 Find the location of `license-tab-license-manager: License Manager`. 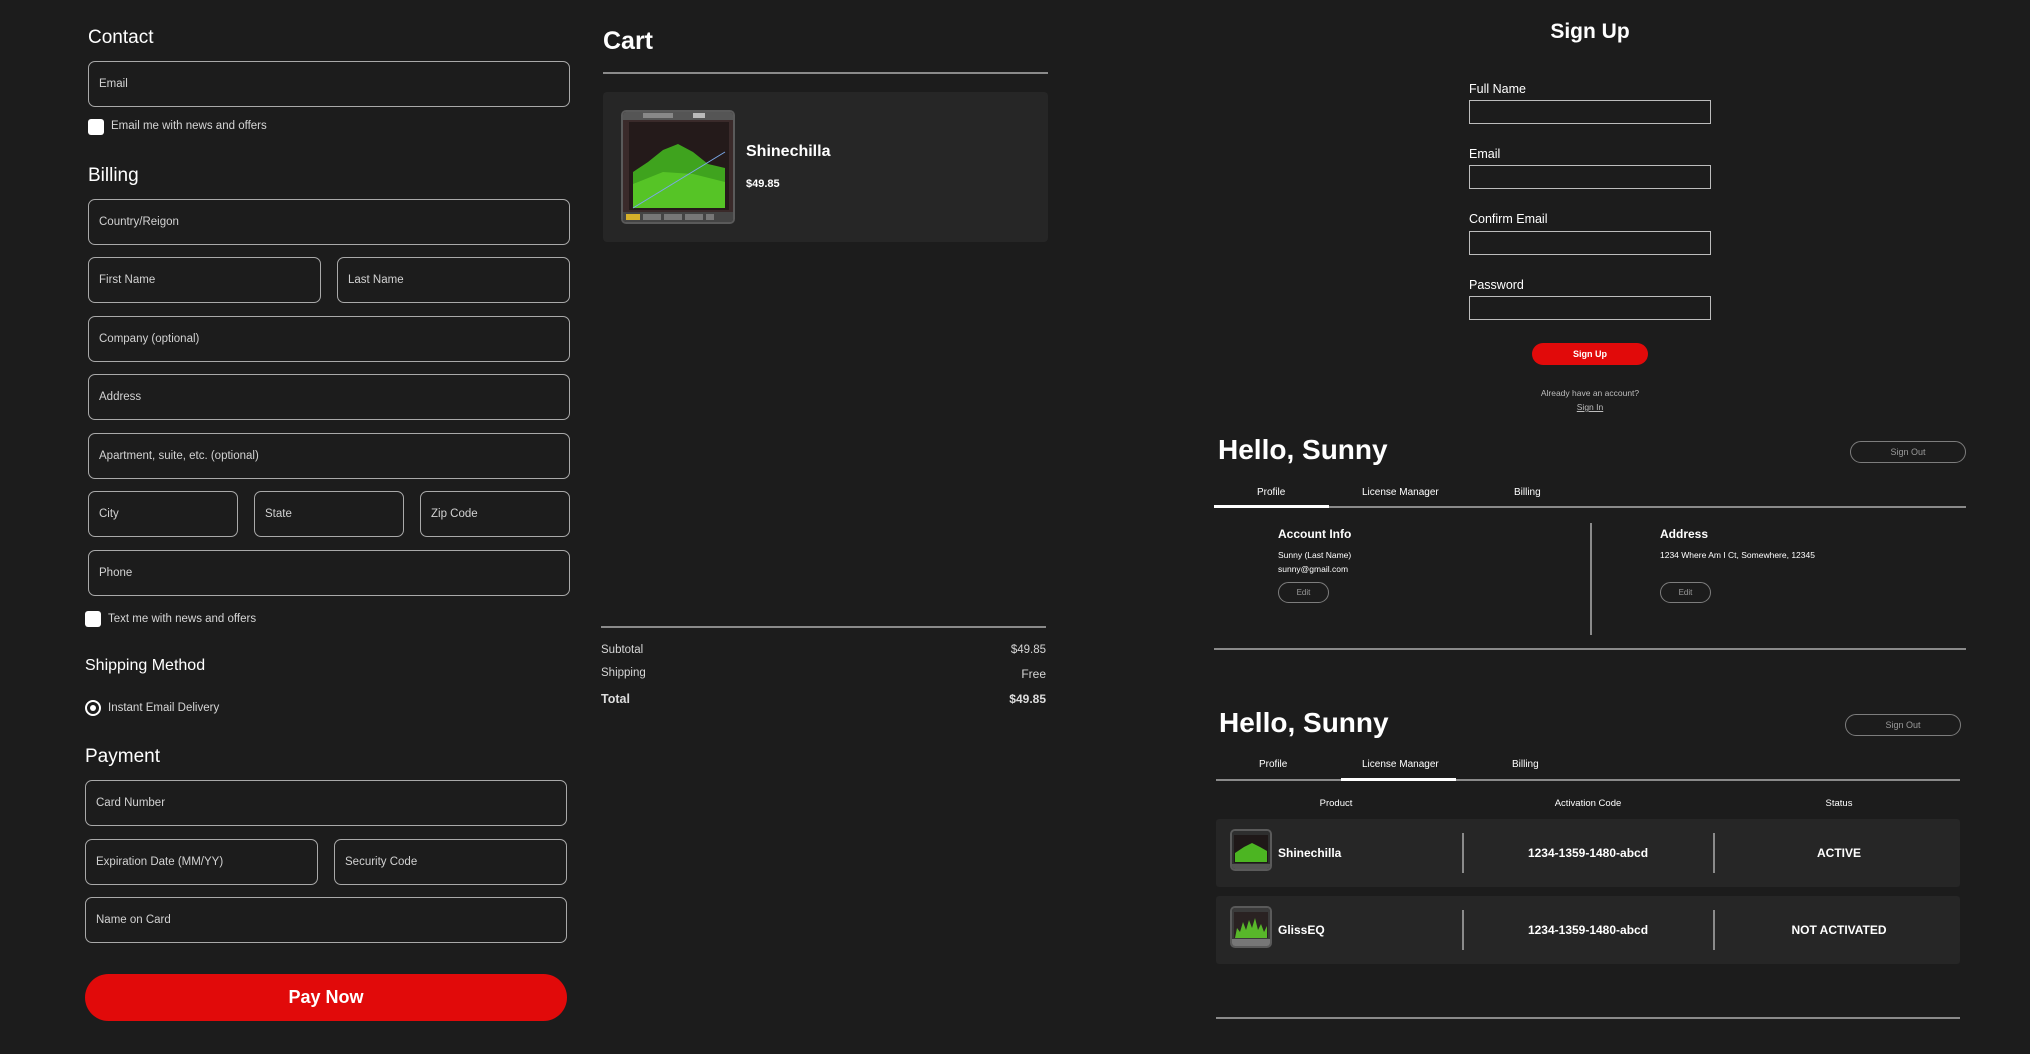

license-tab-license-manager: License Manager is located at coordinates (1400, 764).